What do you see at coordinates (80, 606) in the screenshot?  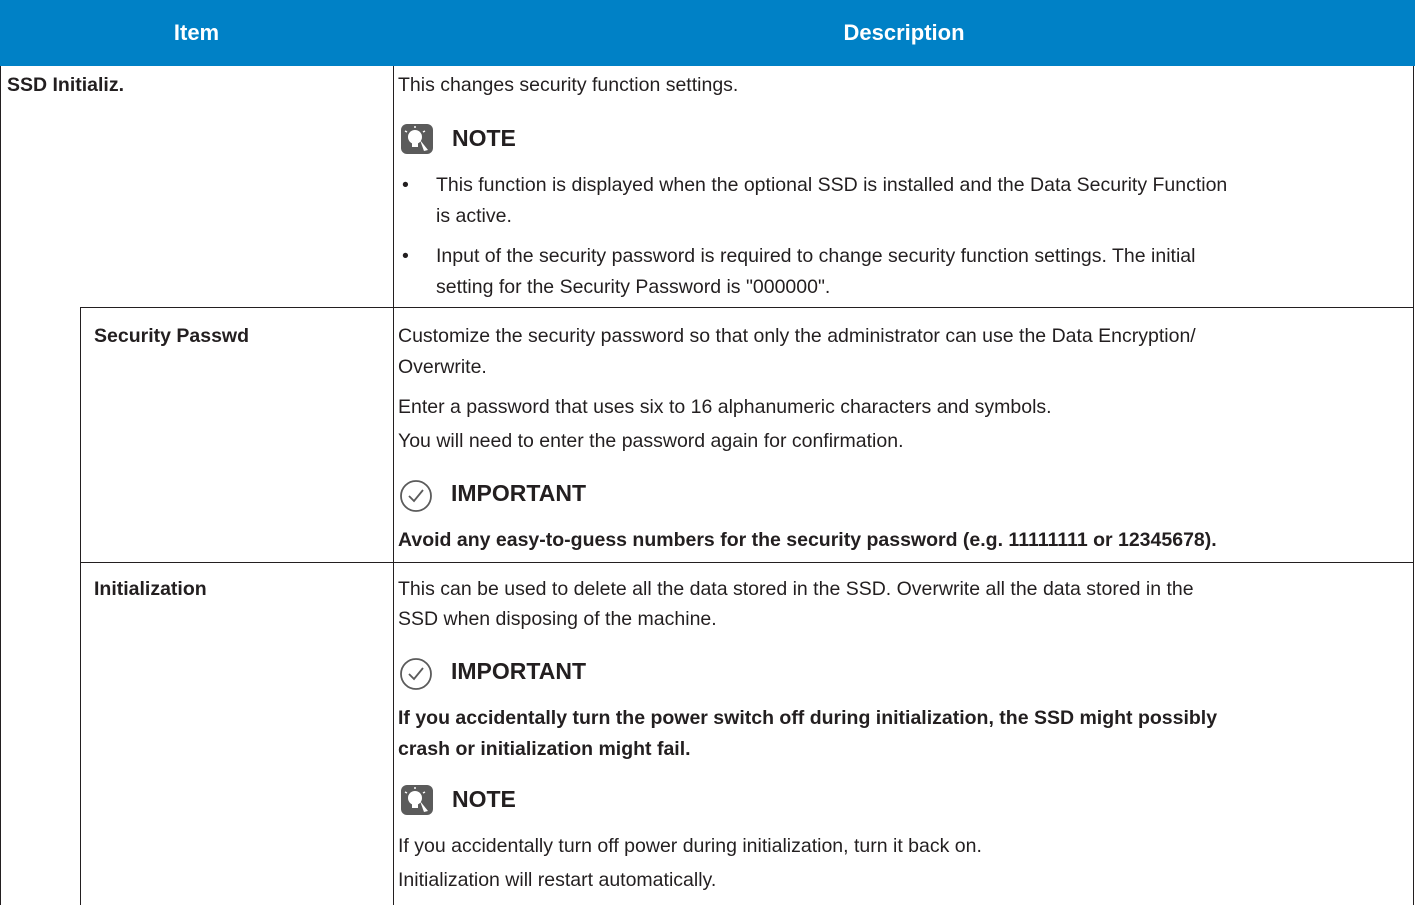 I see `indent-divider` at bounding box center [80, 606].